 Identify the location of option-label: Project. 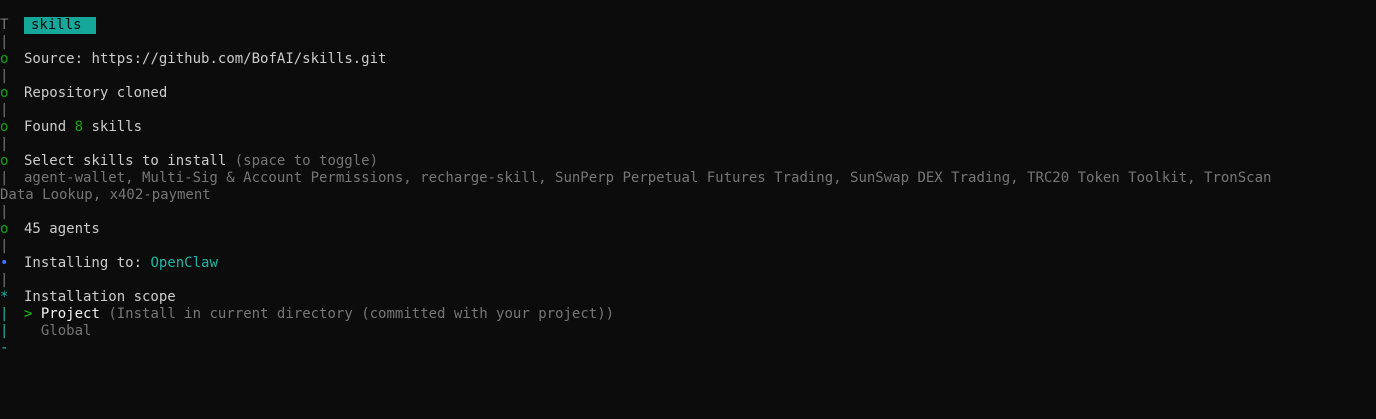
(70, 314).